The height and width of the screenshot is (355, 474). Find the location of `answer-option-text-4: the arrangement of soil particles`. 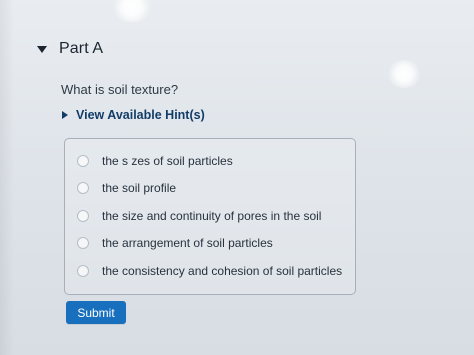

answer-option-text-4: the arrangement of soil particles is located at coordinates (187, 243).